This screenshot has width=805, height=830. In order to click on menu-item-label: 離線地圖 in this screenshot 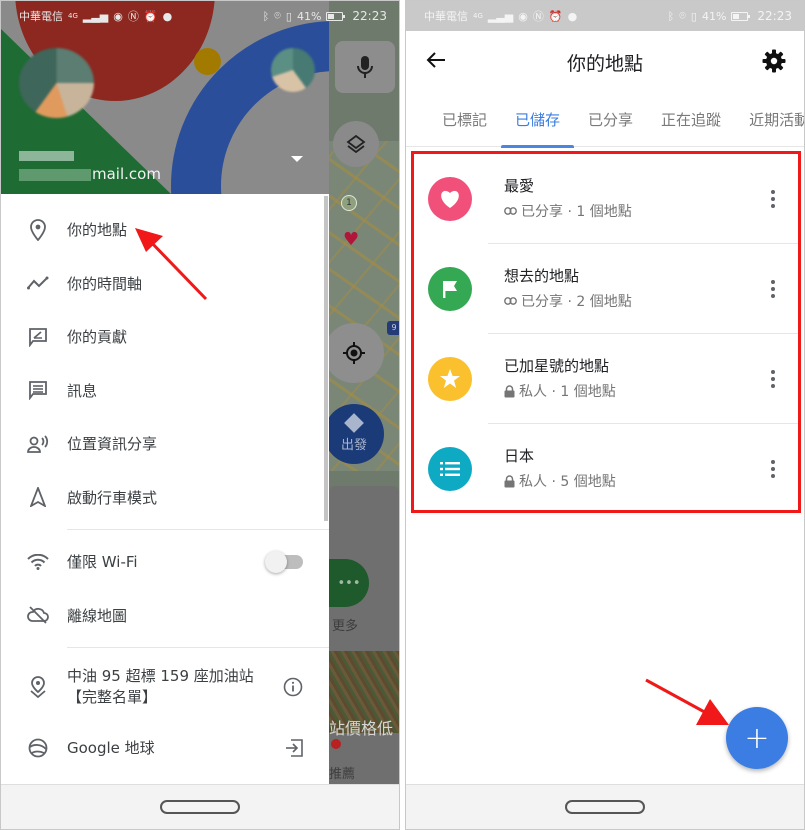, I will do `click(97, 615)`.